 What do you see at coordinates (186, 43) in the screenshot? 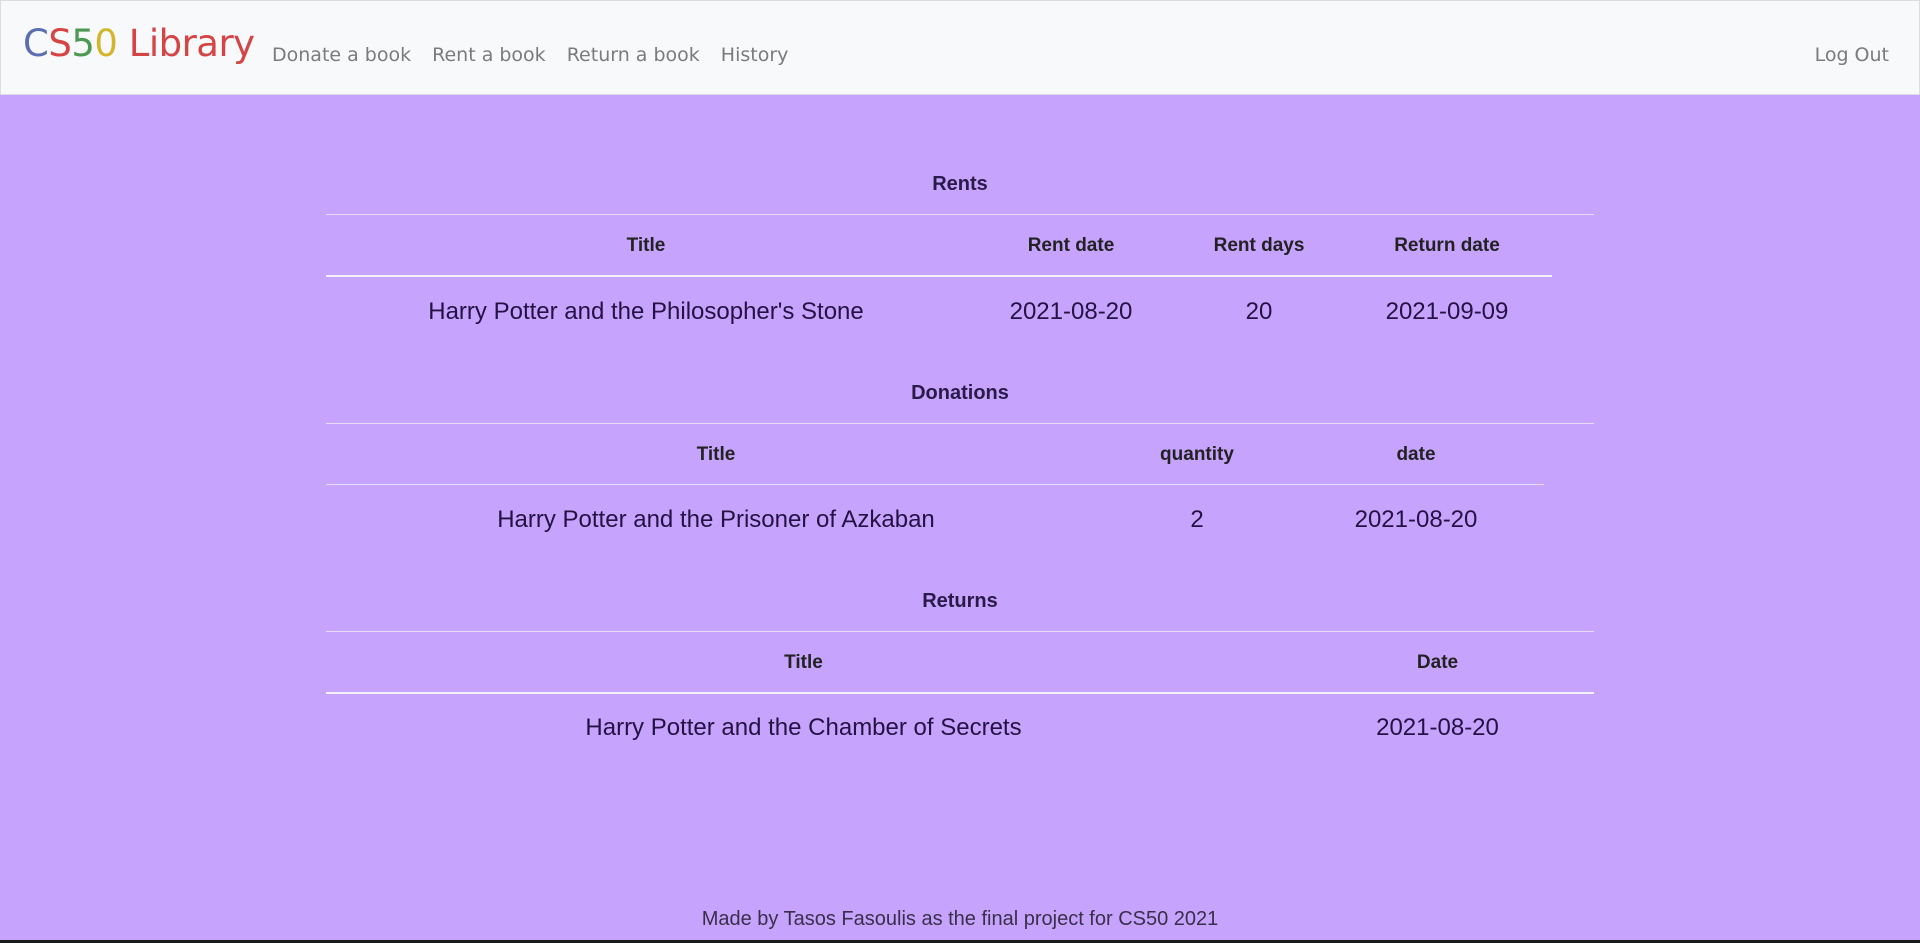
I see `brand-library-text: Library` at bounding box center [186, 43].